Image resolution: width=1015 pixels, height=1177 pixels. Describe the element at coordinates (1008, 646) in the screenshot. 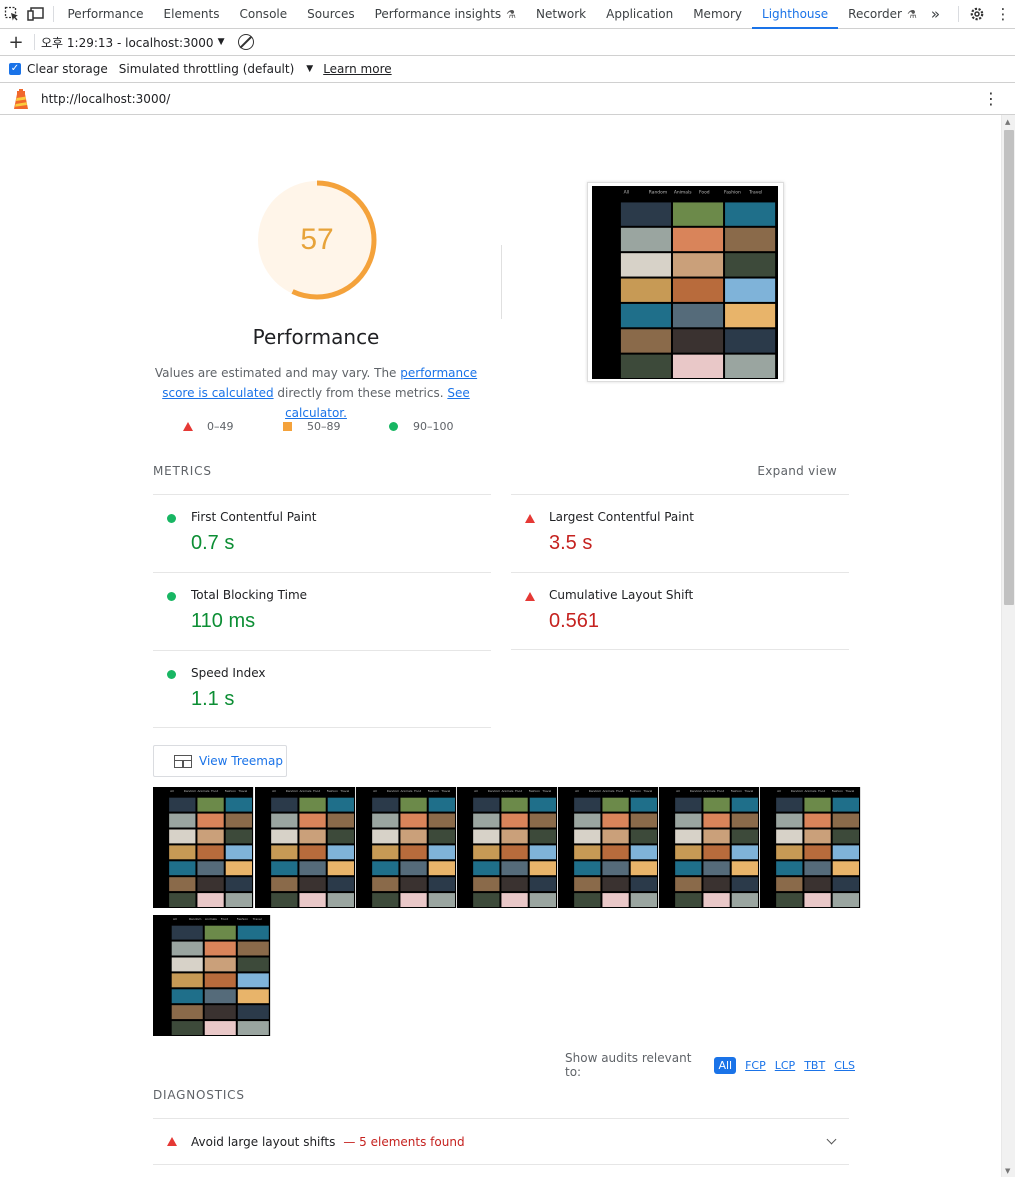

I see `vertical-scrollbar: ▲ ▼` at that location.